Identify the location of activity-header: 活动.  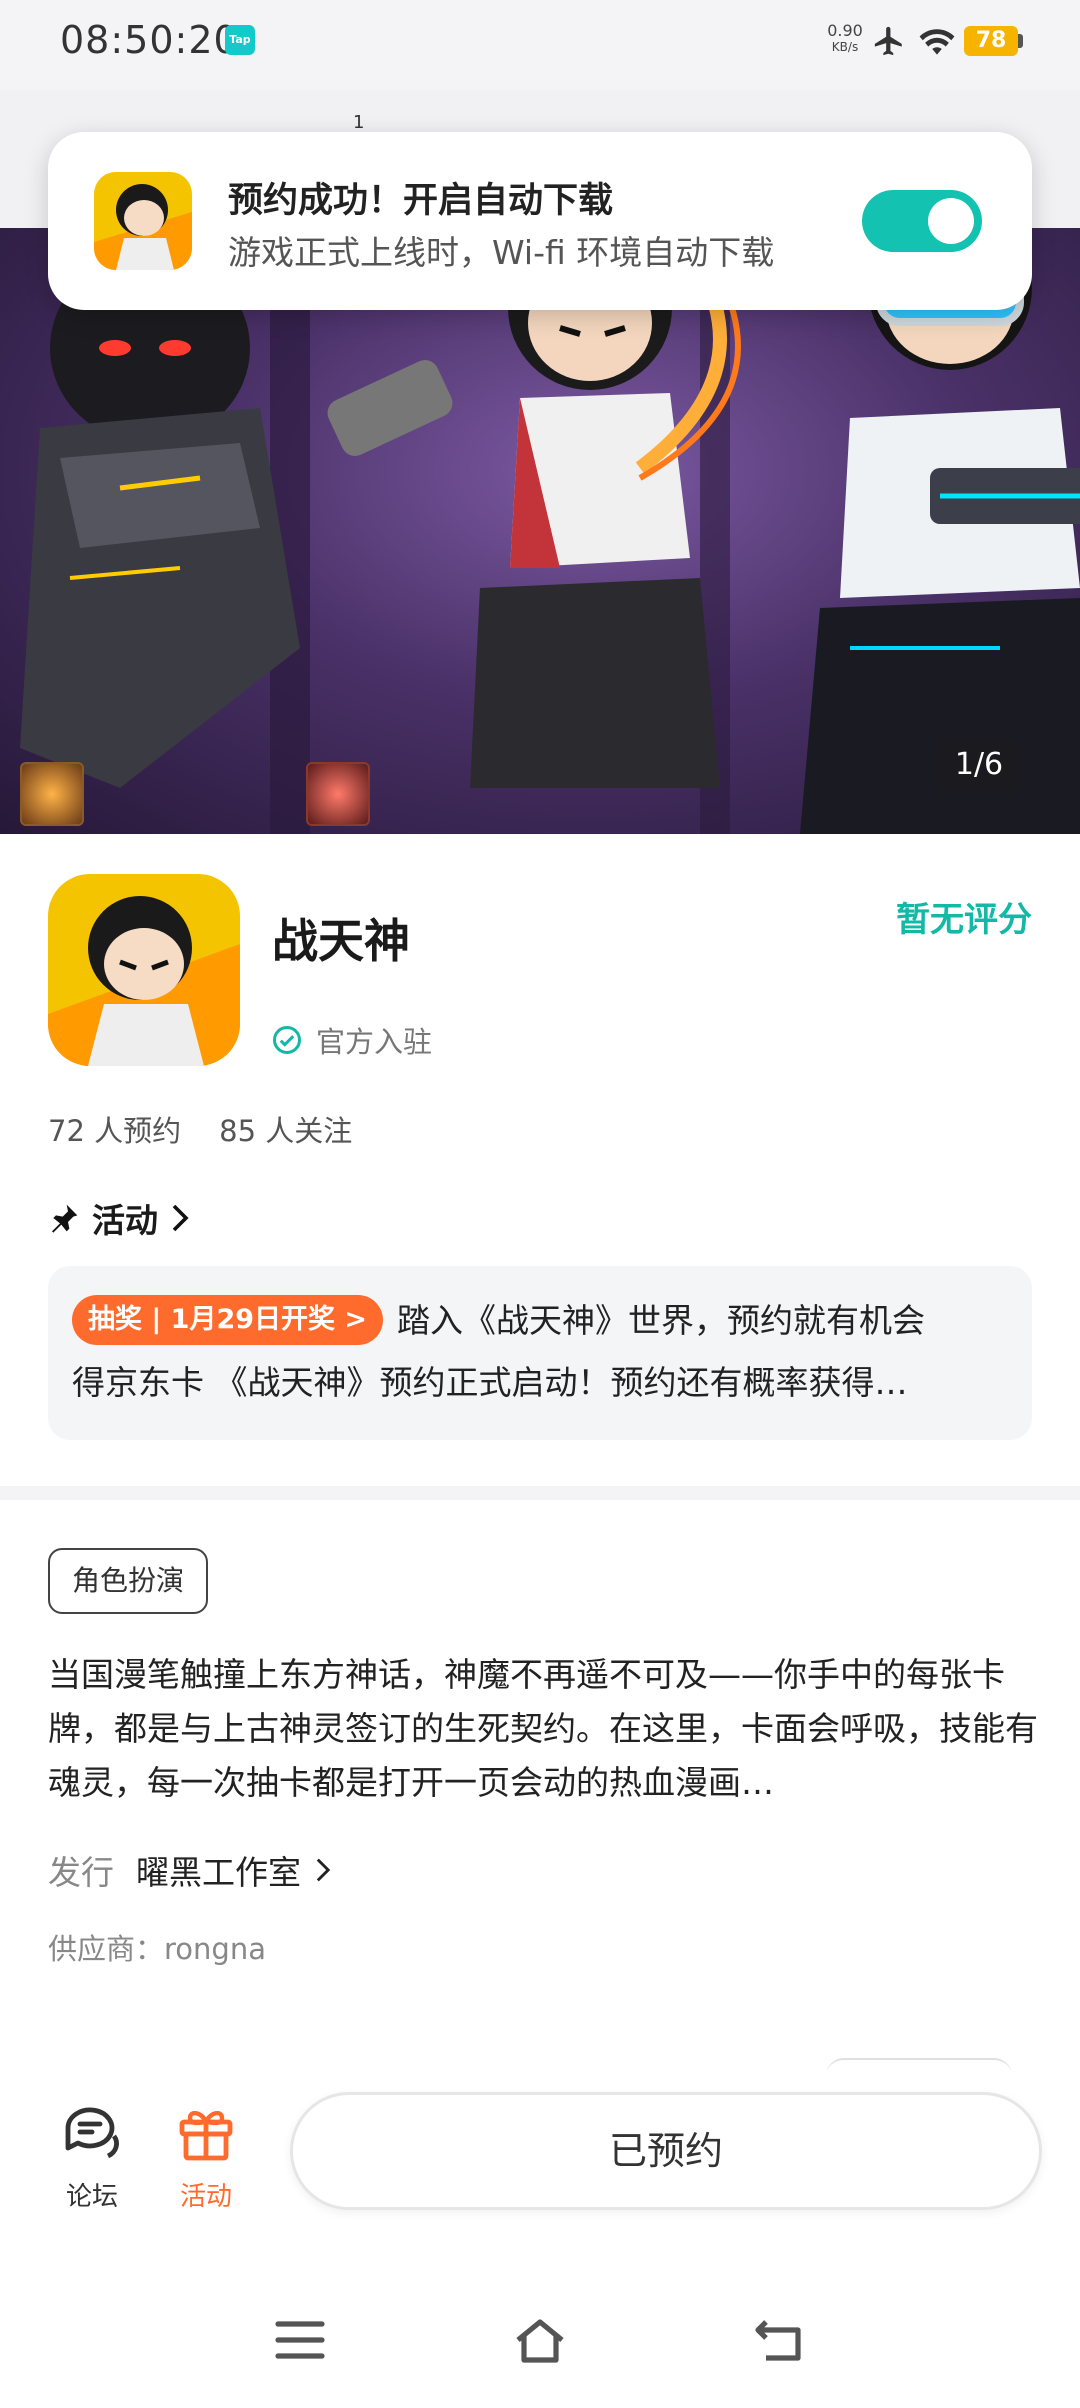
(120, 1218).